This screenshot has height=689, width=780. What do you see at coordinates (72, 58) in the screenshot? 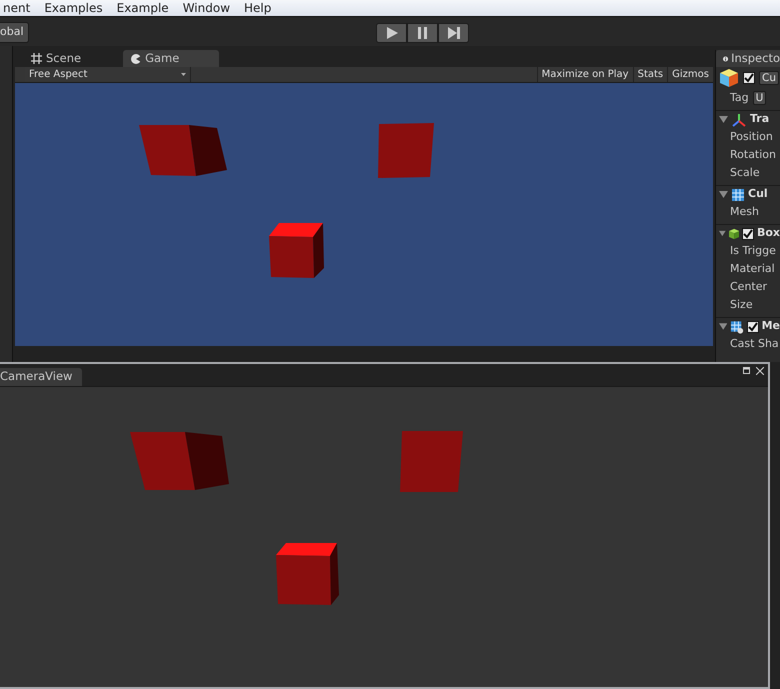
I see `view-tab: Scene` at bounding box center [72, 58].